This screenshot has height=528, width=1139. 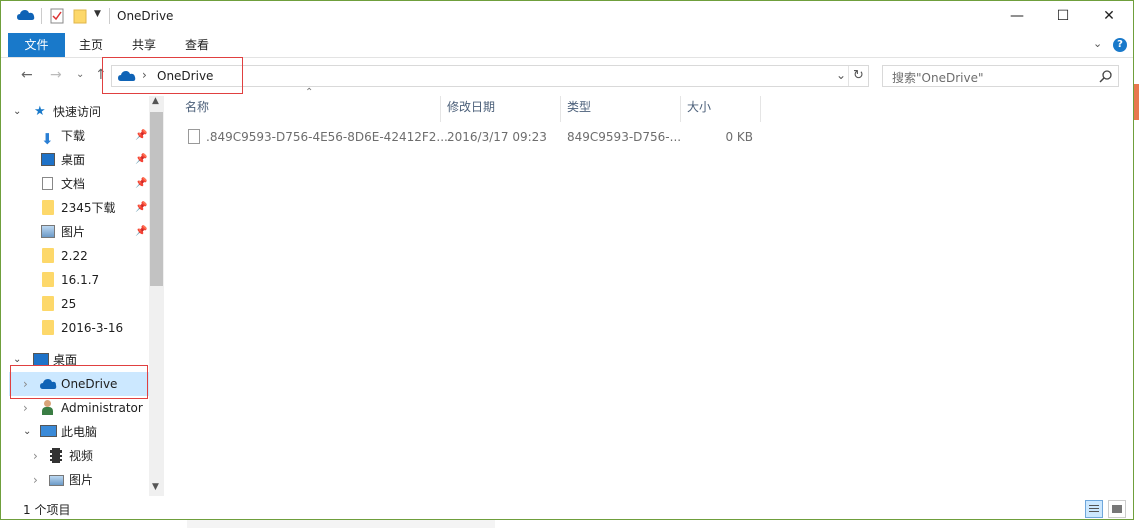 I want to click on nav-pictures: › 图片, so click(x=79, y=480).